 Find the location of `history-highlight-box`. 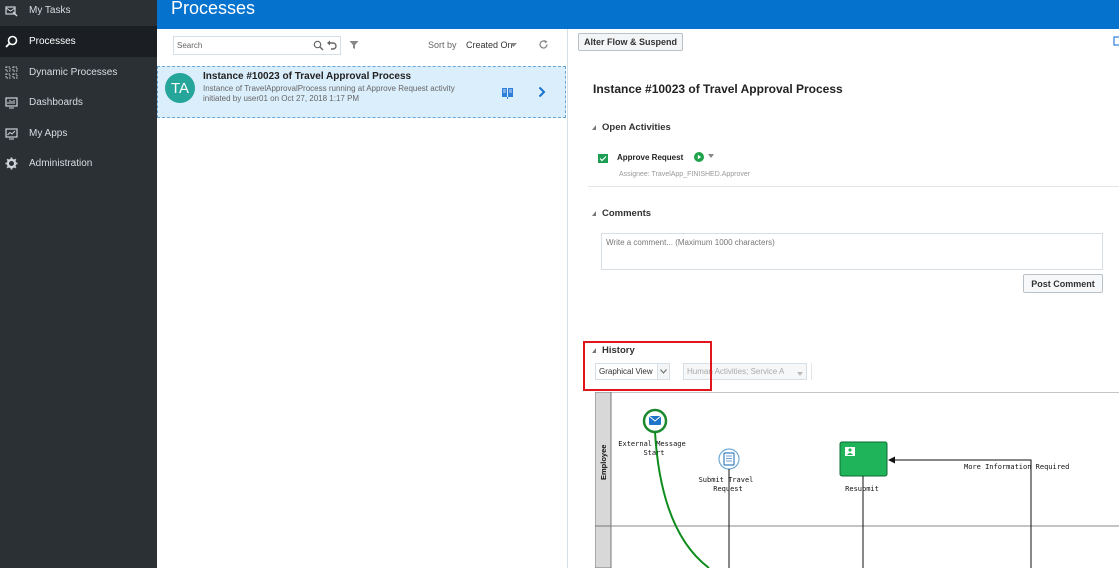

history-highlight-box is located at coordinates (647, 366).